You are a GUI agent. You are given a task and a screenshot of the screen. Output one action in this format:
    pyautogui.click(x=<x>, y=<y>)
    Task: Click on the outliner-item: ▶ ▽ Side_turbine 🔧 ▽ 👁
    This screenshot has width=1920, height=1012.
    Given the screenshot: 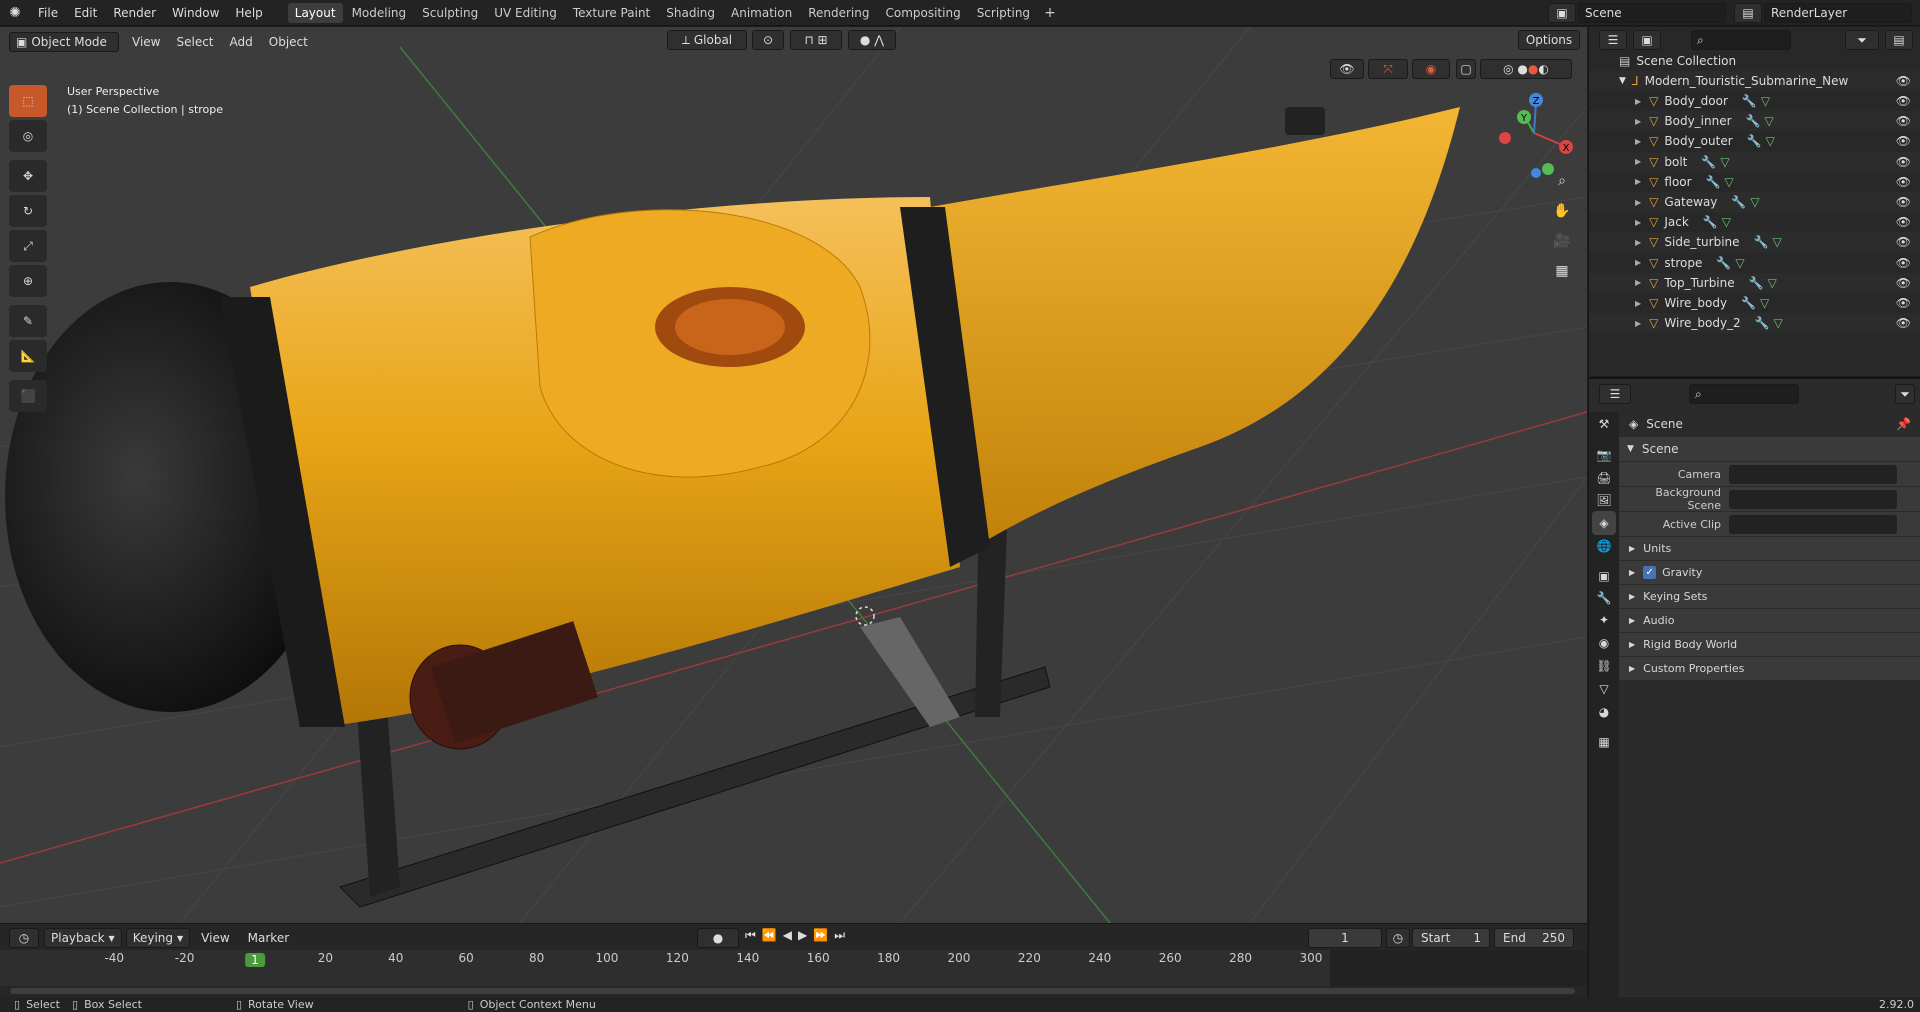 What is the action you would take?
    pyautogui.click(x=1754, y=242)
    